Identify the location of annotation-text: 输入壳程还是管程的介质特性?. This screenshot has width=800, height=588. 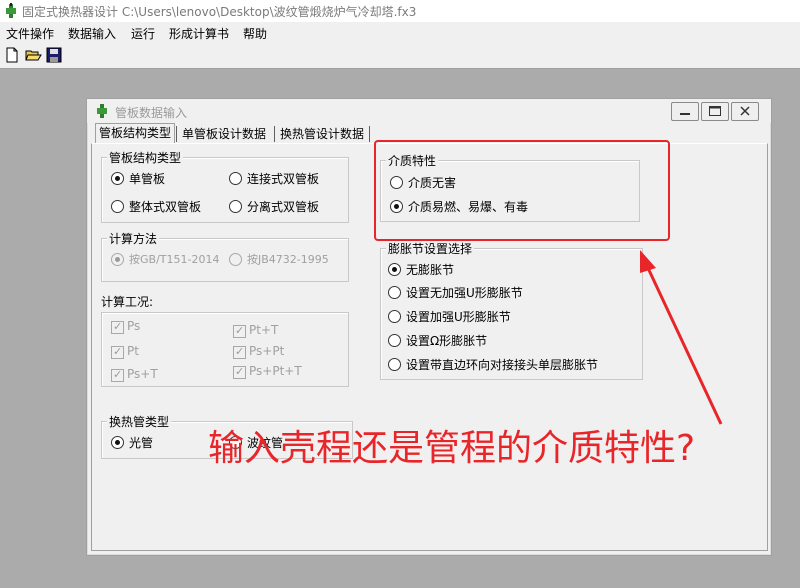
(452, 448).